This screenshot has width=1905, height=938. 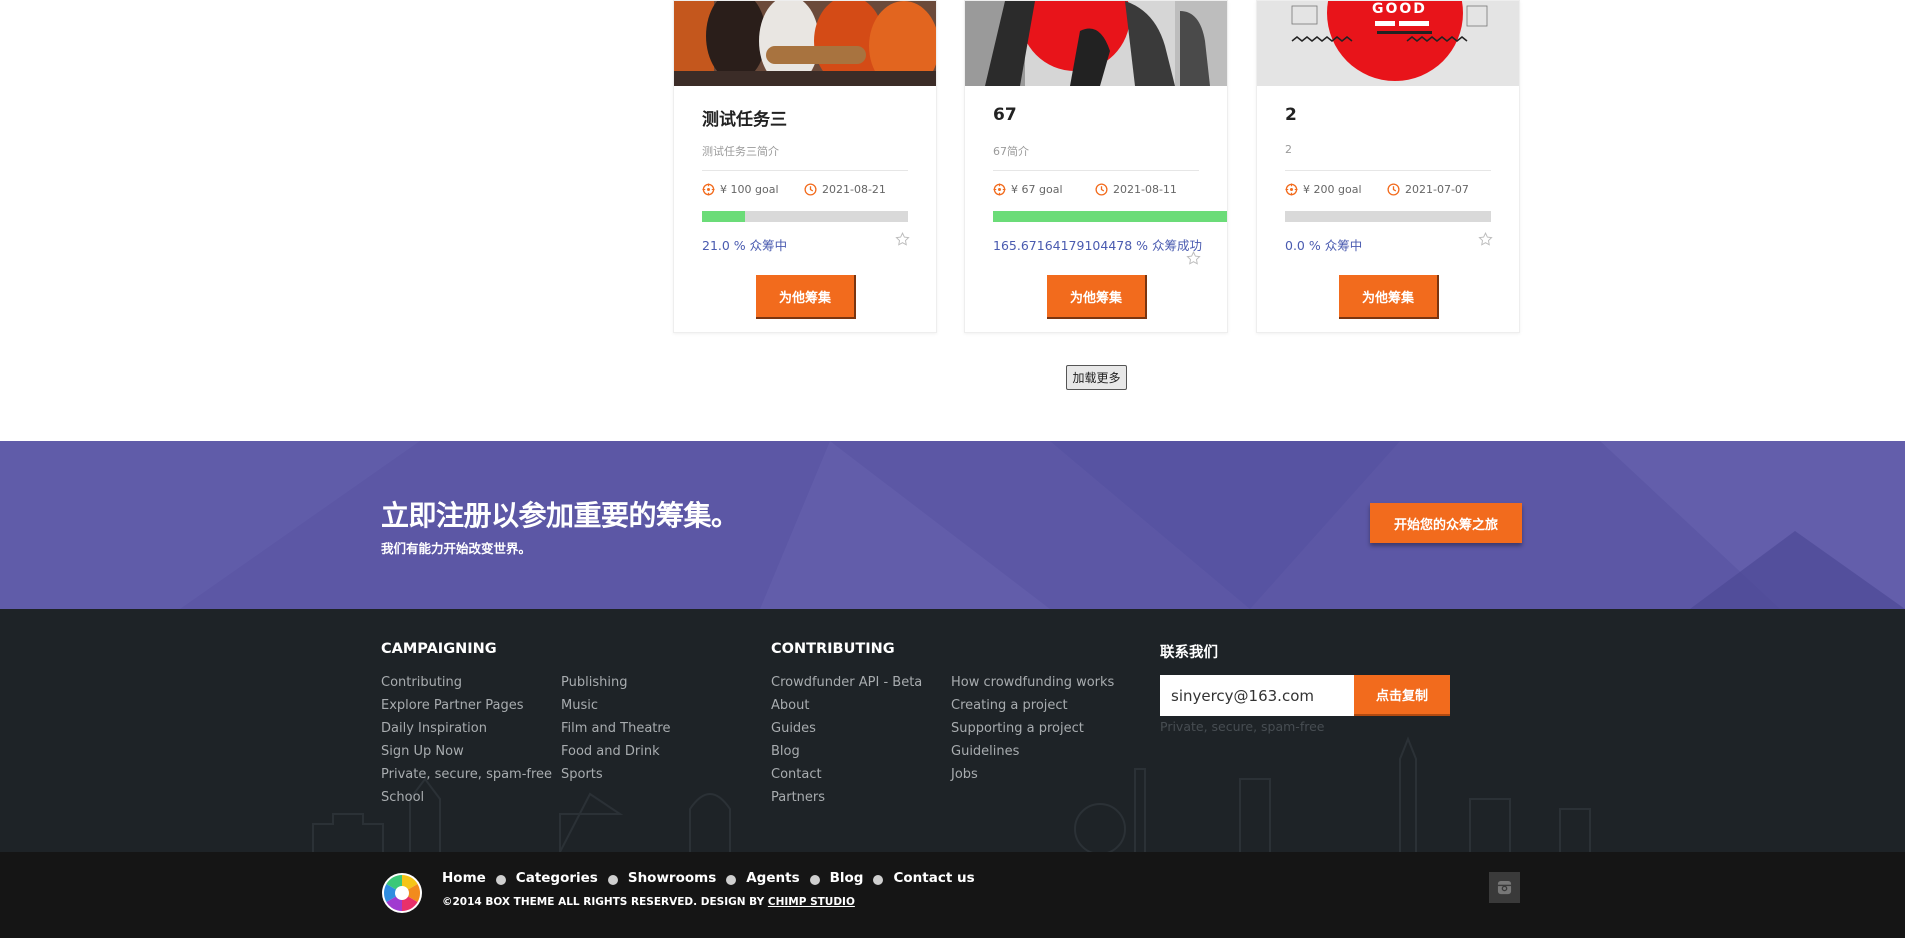 What do you see at coordinates (615, 755) in the screenshot?
I see `footer-link-food-drink: Food and Drink` at bounding box center [615, 755].